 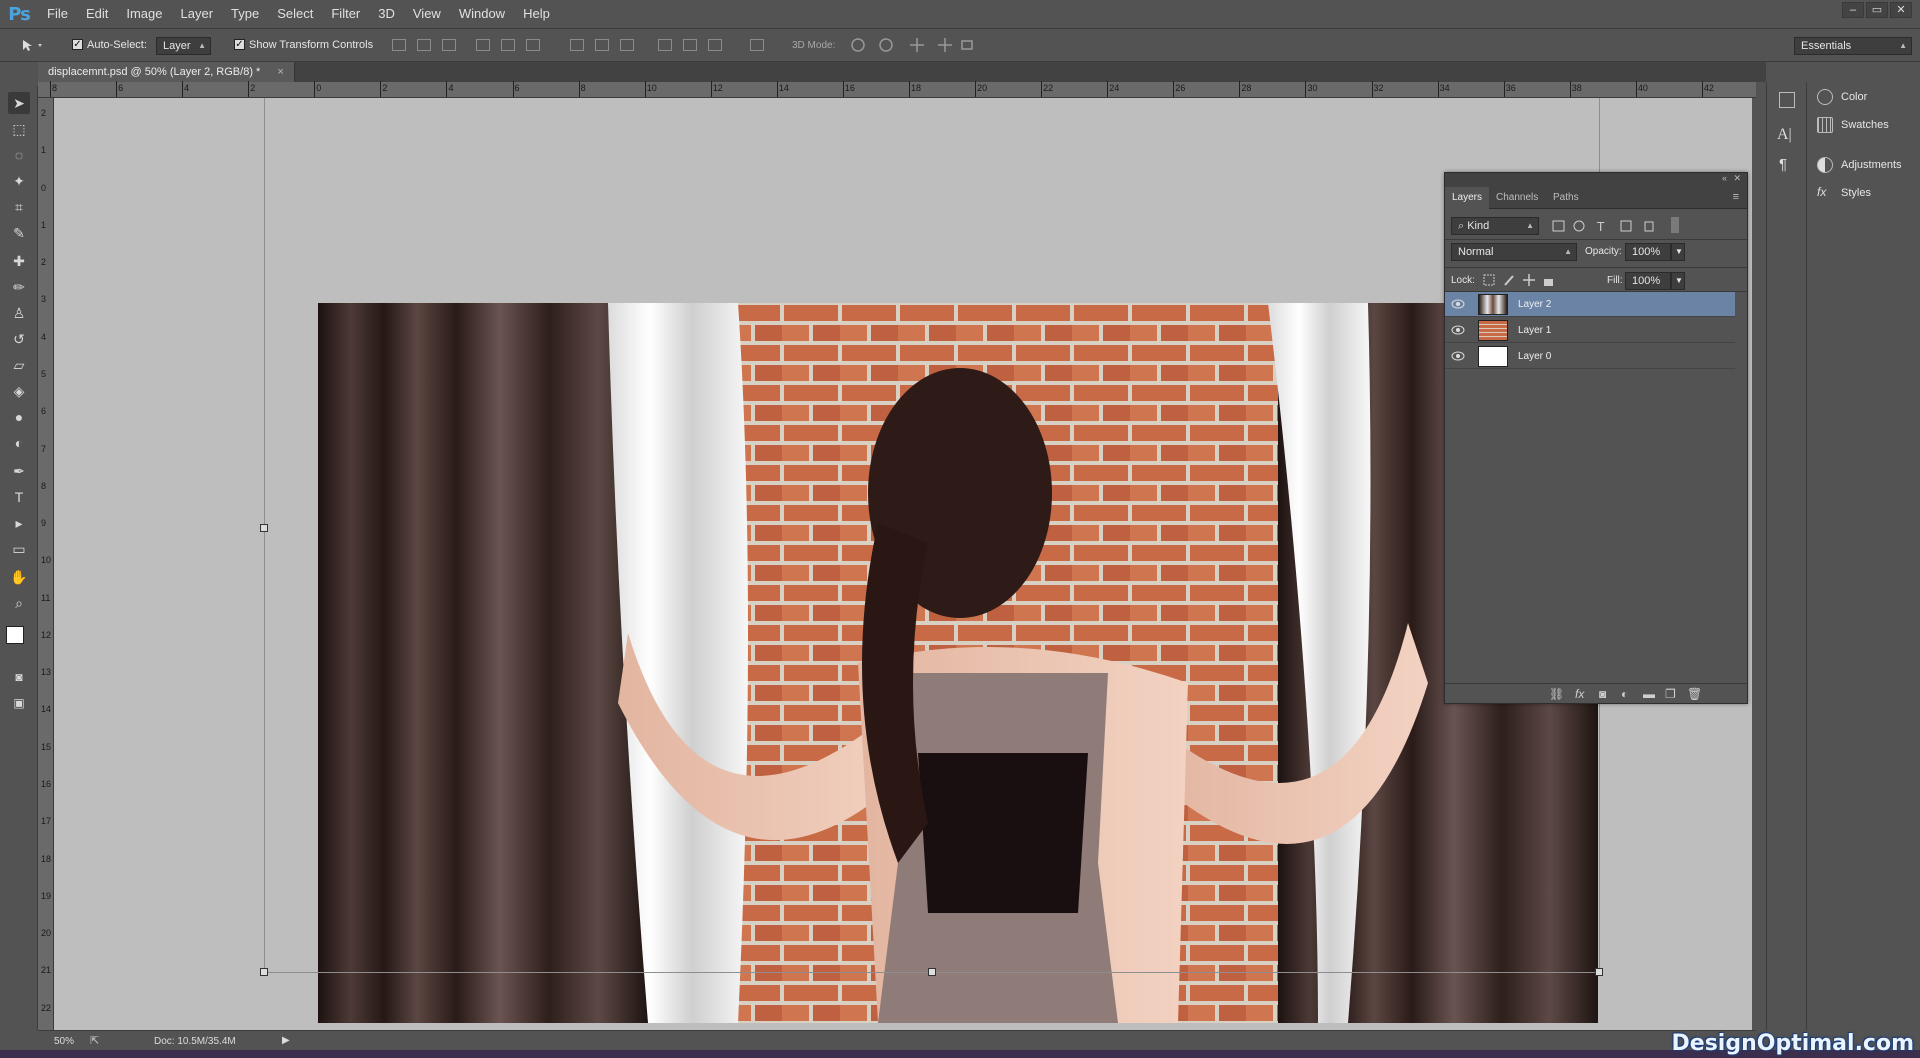 I want to click on tab-channels: Channels, so click(x=1517, y=198).